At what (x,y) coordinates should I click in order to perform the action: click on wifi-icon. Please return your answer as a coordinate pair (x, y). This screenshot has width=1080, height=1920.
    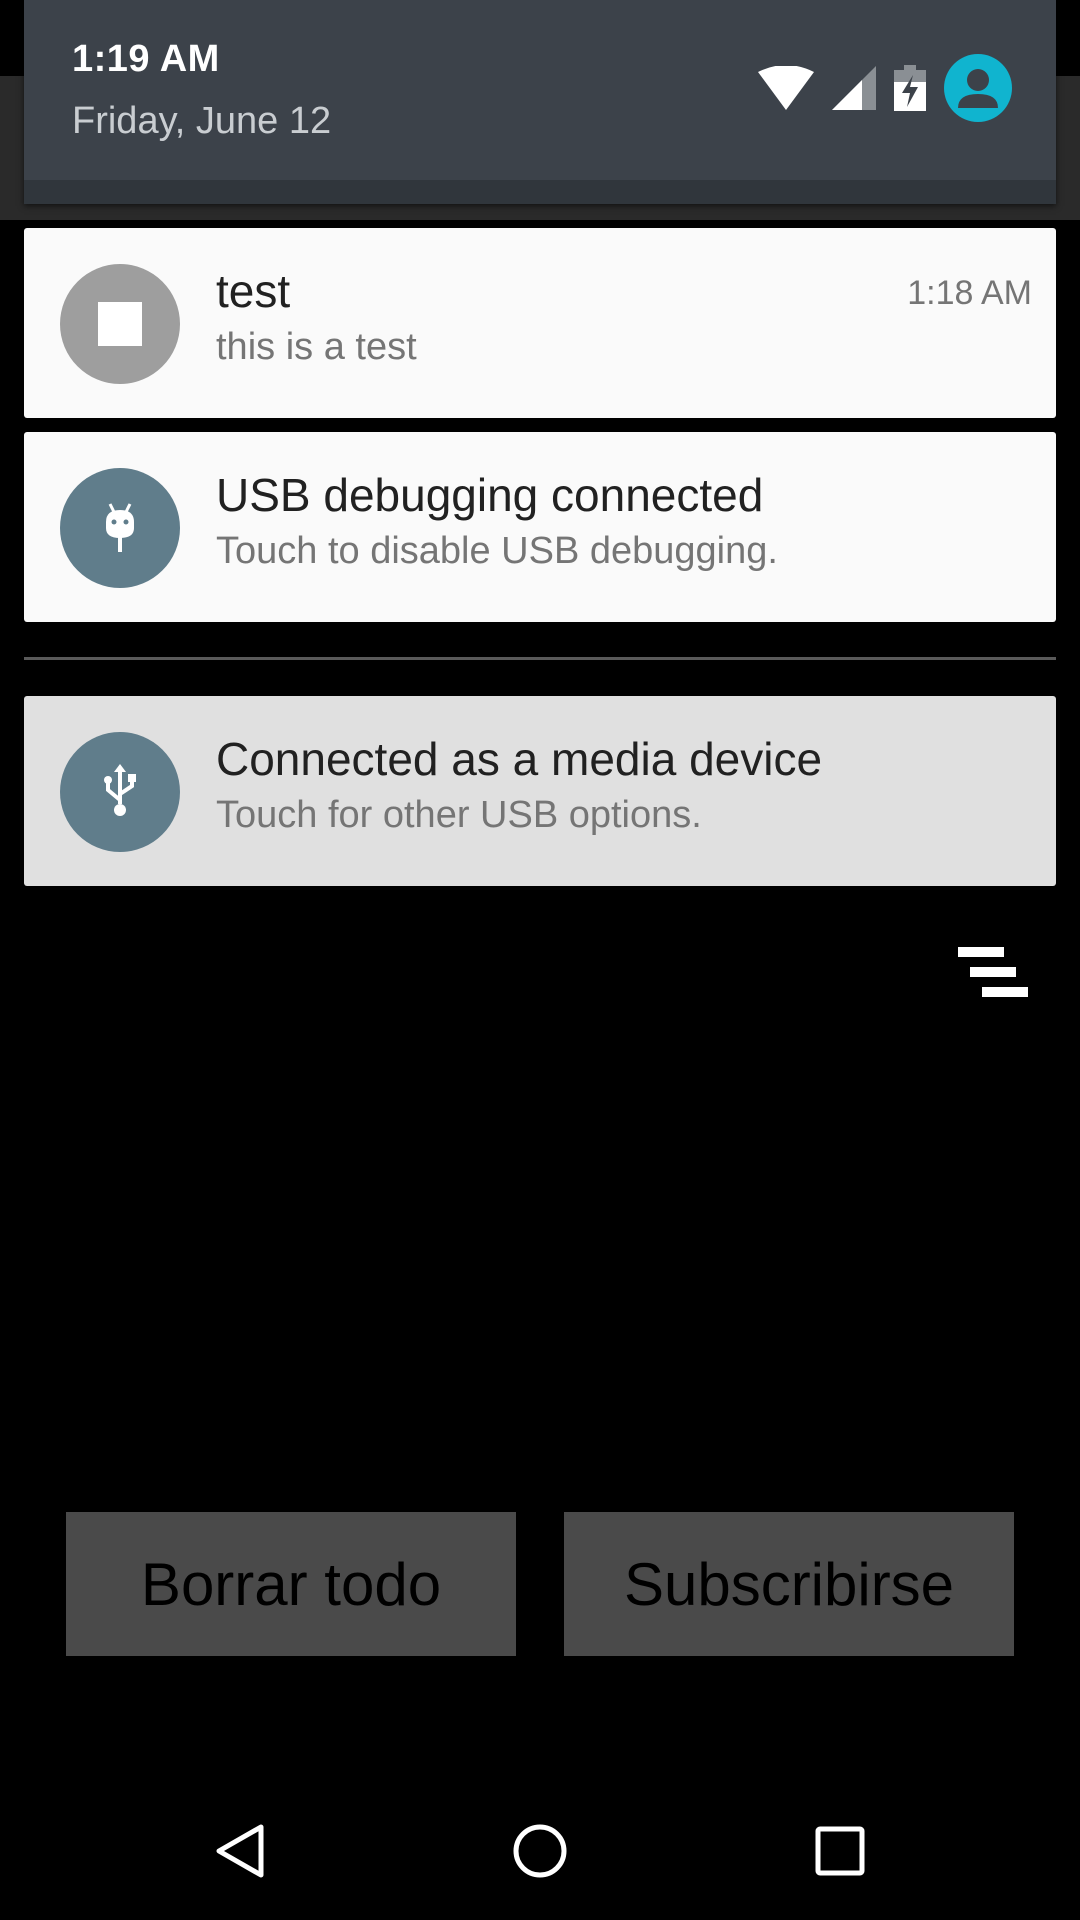
    Looking at the image, I should click on (786, 88).